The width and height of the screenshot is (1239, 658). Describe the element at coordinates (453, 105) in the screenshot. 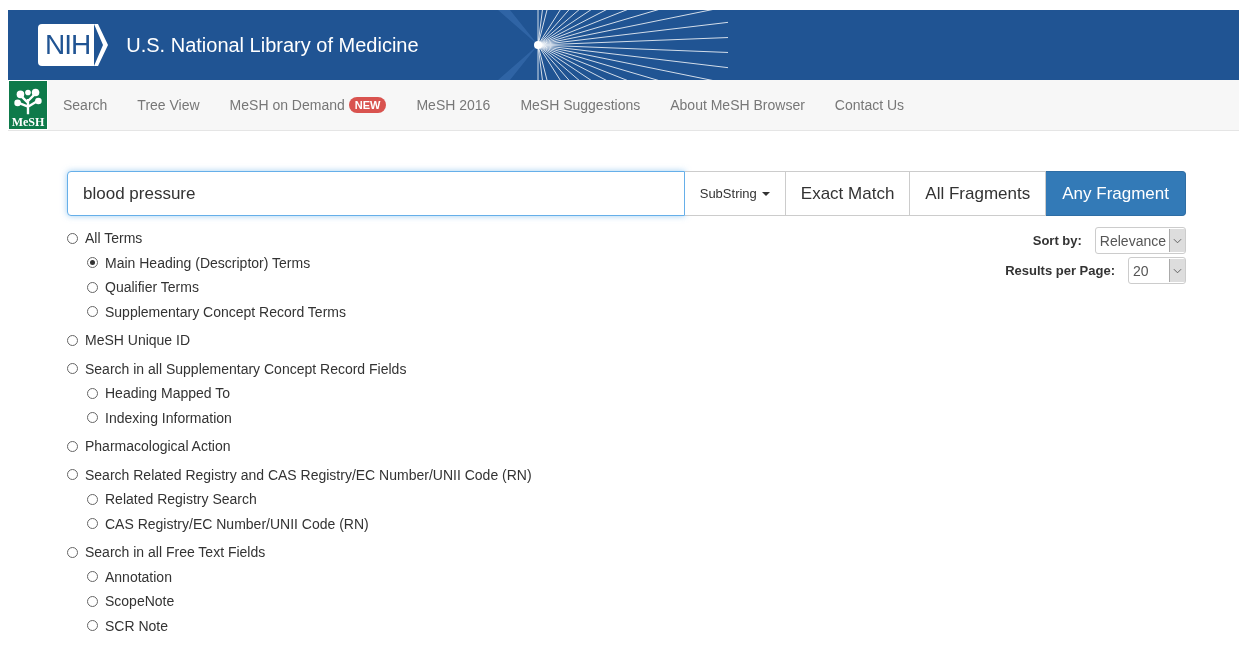

I see `nav-link: MeSH 2016` at that location.